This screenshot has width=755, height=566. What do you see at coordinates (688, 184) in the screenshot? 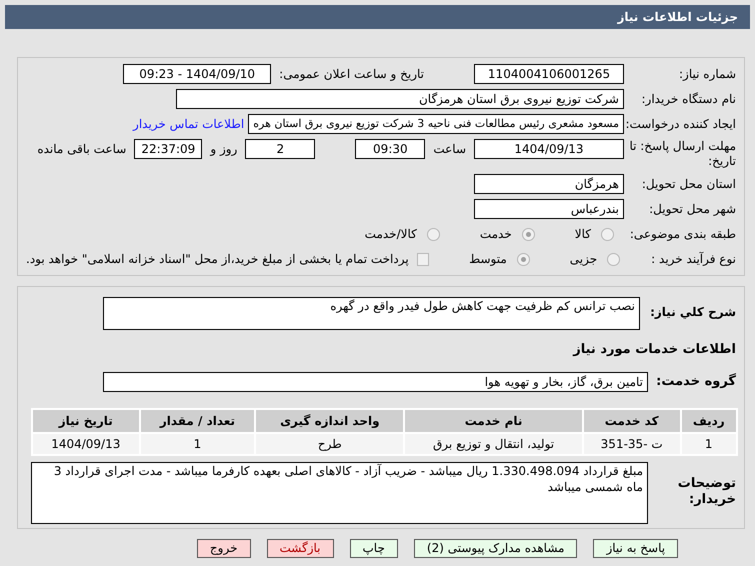
I see `field-label: استان محل تحویل:` at bounding box center [688, 184].